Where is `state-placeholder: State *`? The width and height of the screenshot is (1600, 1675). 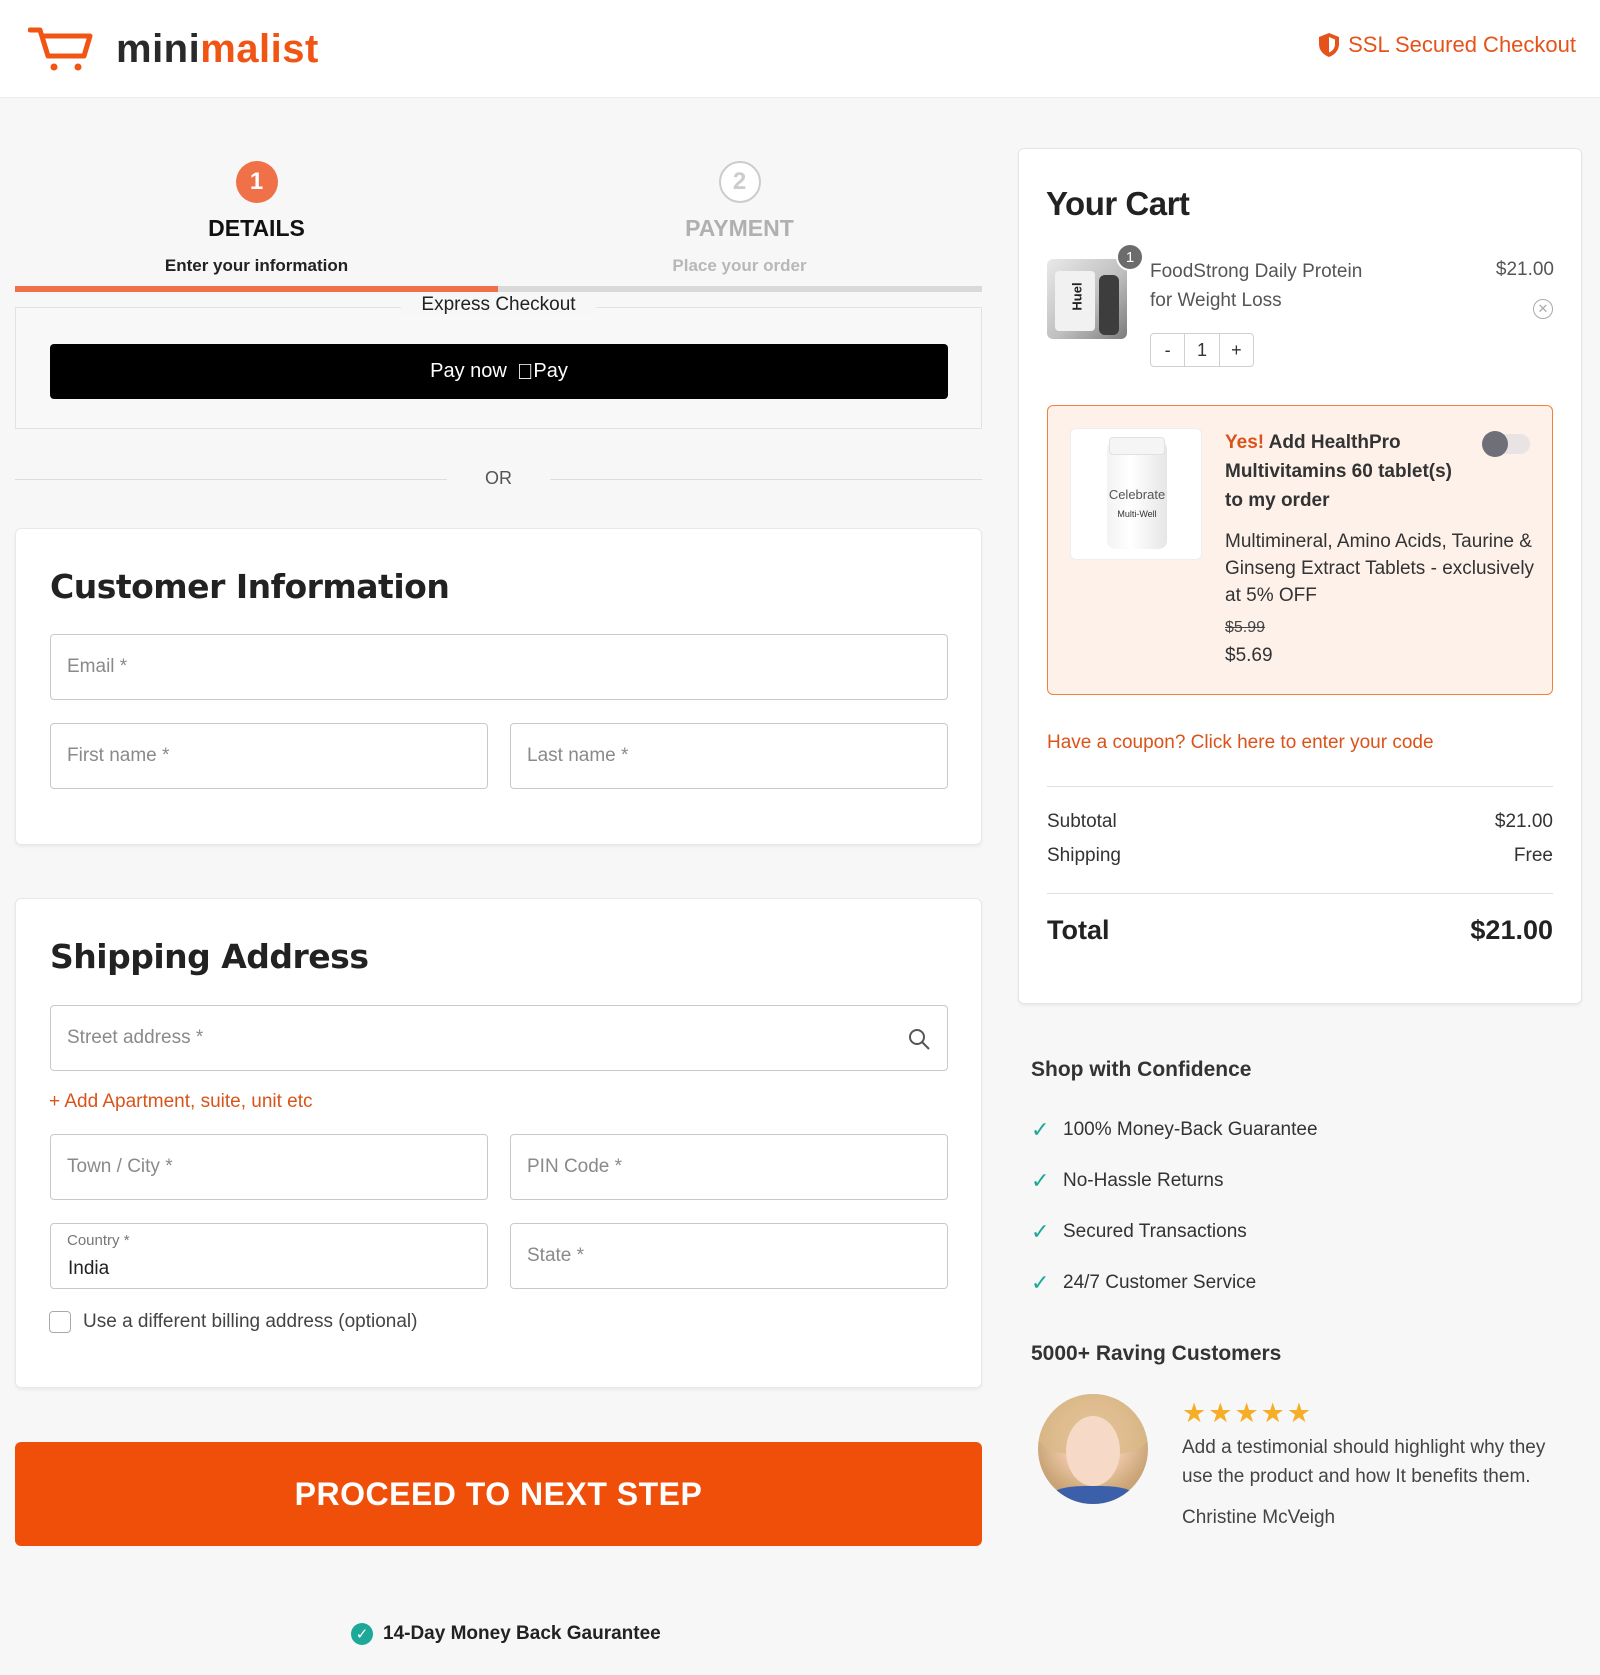 state-placeholder: State * is located at coordinates (556, 1255).